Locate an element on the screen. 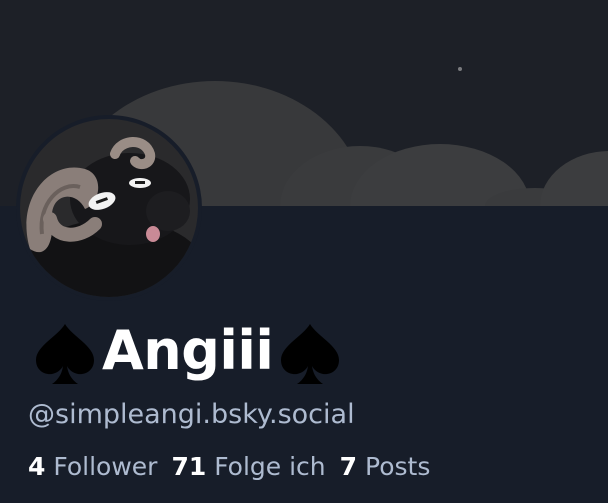 The image size is (608, 503). posts-stat: 7 Posts is located at coordinates (385, 466).